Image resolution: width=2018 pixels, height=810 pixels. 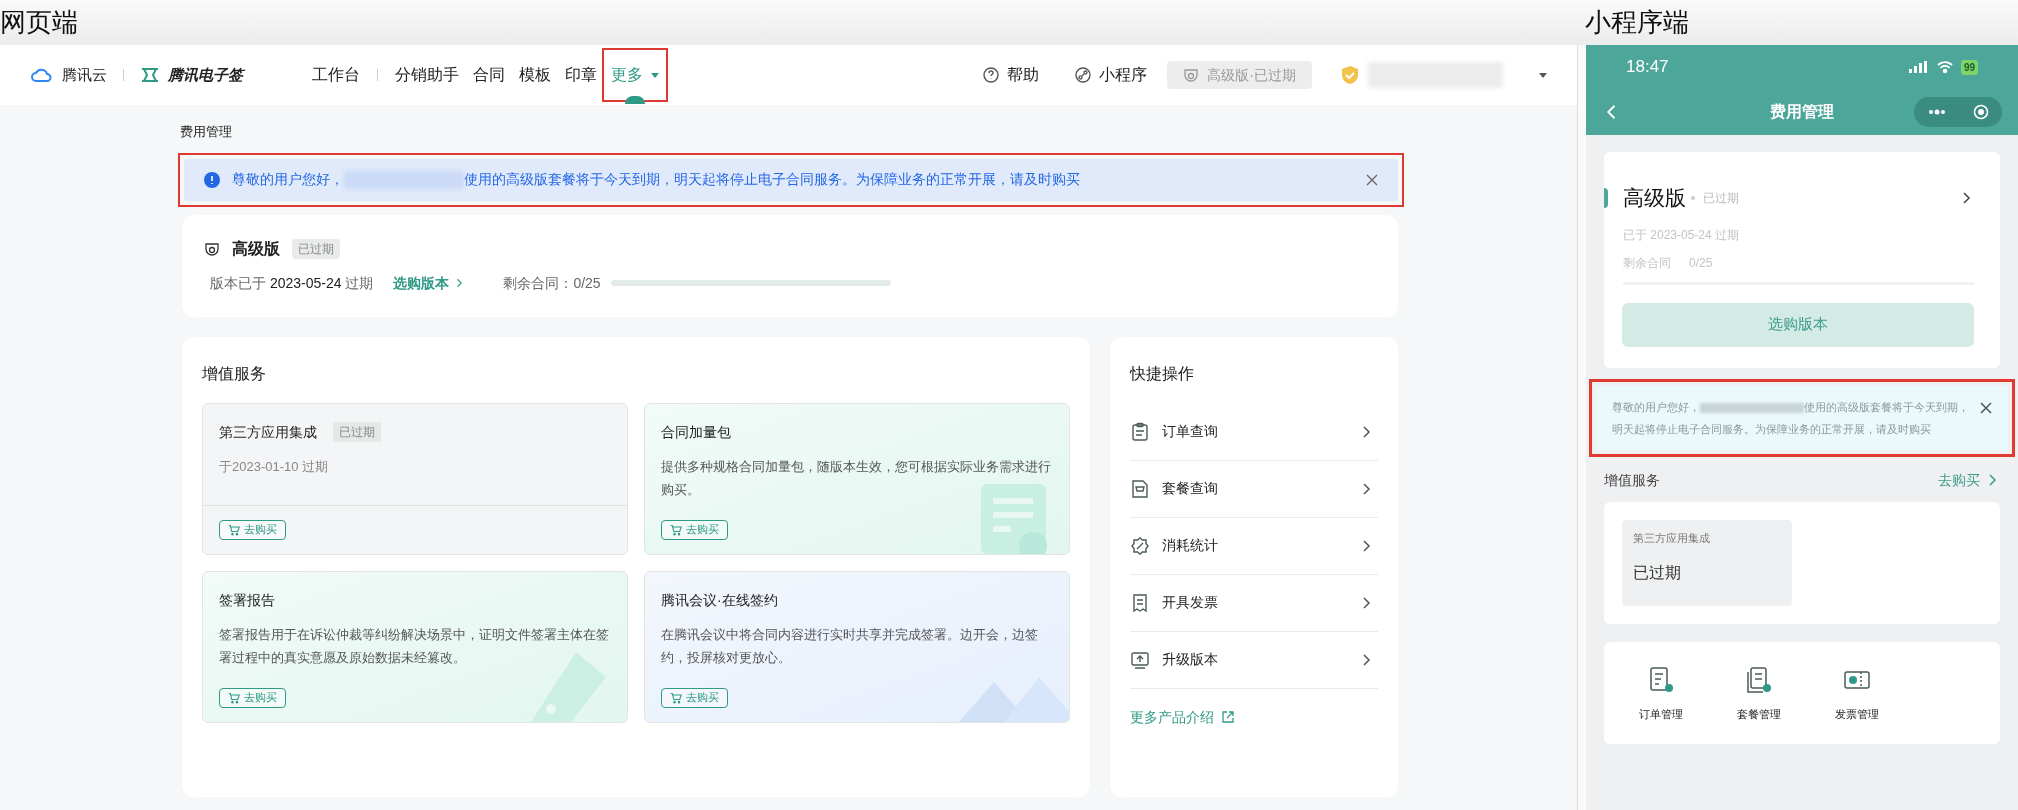 What do you see at coordinates (1140, 545) in the screenshot?
I see `badge-percent-icon` at bounding box center [1140, 545].